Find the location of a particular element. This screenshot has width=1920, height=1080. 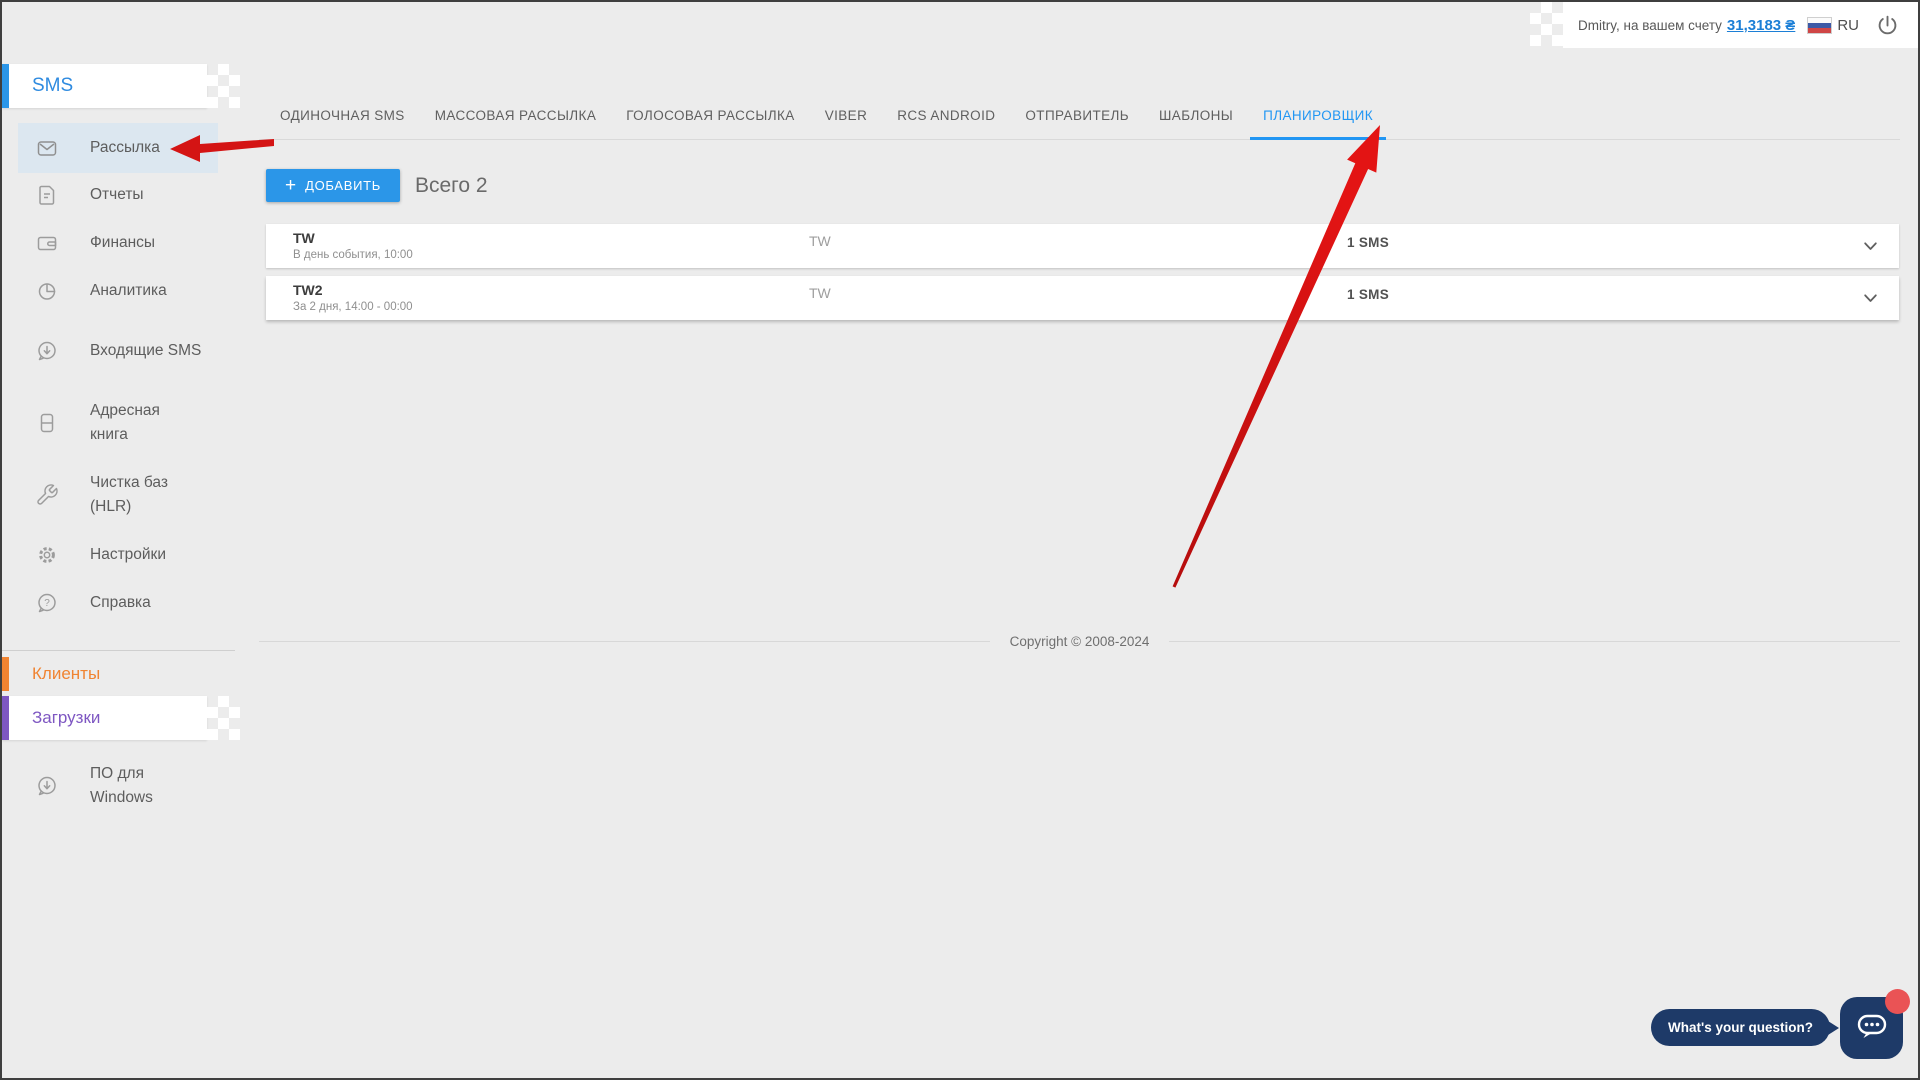

sidebar-item-adresnaya-kniga: Адресная книга is located at coordinates (118, 423).